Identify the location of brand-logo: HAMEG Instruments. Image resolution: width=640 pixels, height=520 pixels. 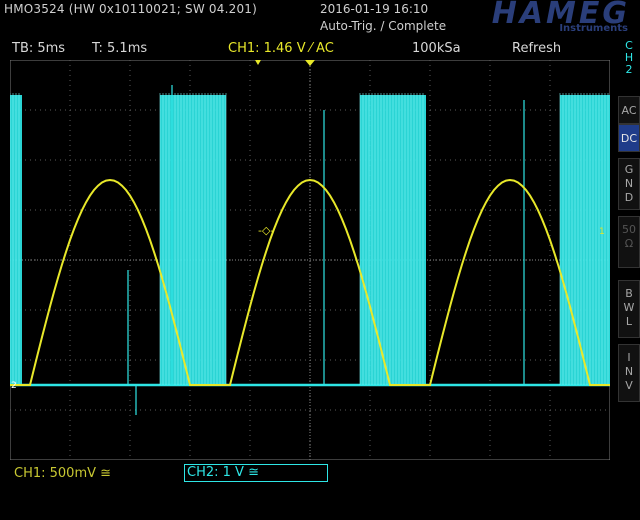
(540, 19).